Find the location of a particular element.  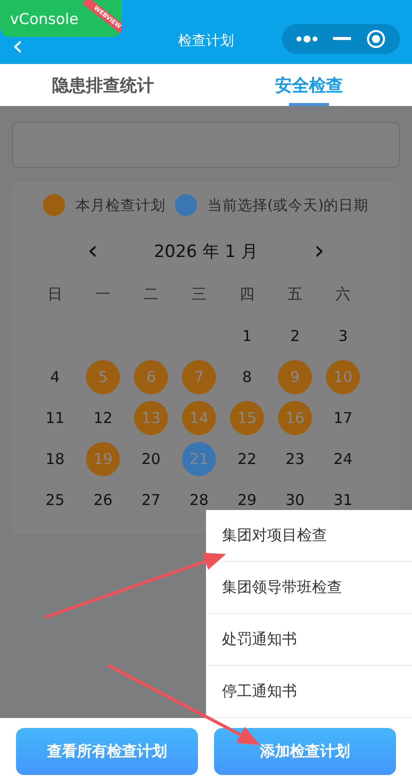

legend-label: 本月检查计划 is located at coordinates (120, 205).